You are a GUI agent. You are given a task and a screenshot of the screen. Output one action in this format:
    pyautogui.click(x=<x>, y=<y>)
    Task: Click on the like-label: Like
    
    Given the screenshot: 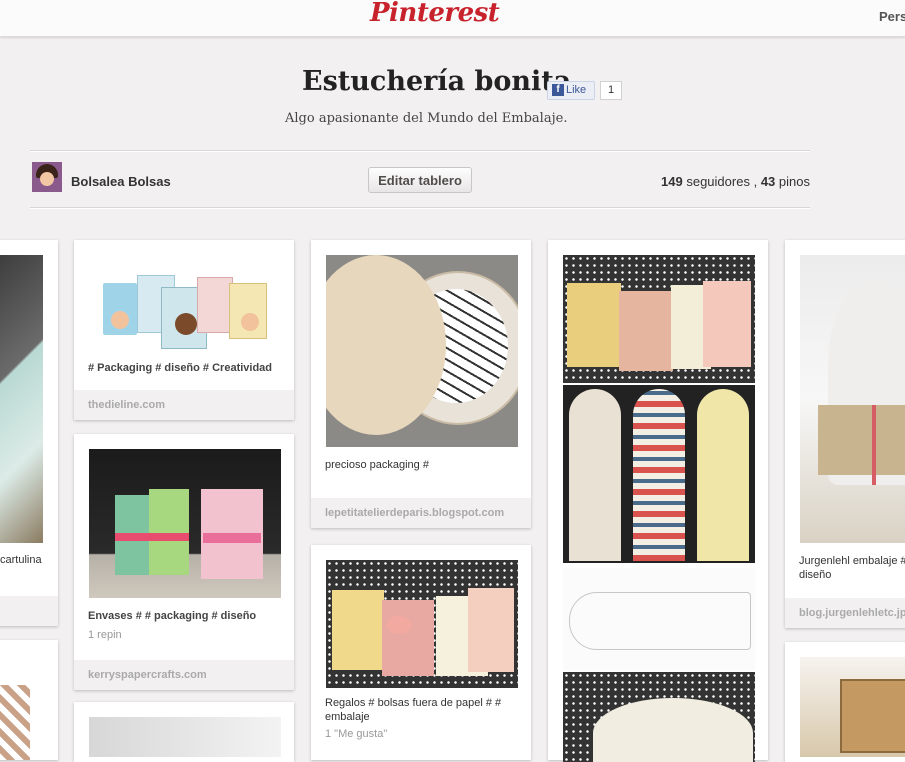 What is the action you would take?
    pyautogui.click(x=576, y=90)
    